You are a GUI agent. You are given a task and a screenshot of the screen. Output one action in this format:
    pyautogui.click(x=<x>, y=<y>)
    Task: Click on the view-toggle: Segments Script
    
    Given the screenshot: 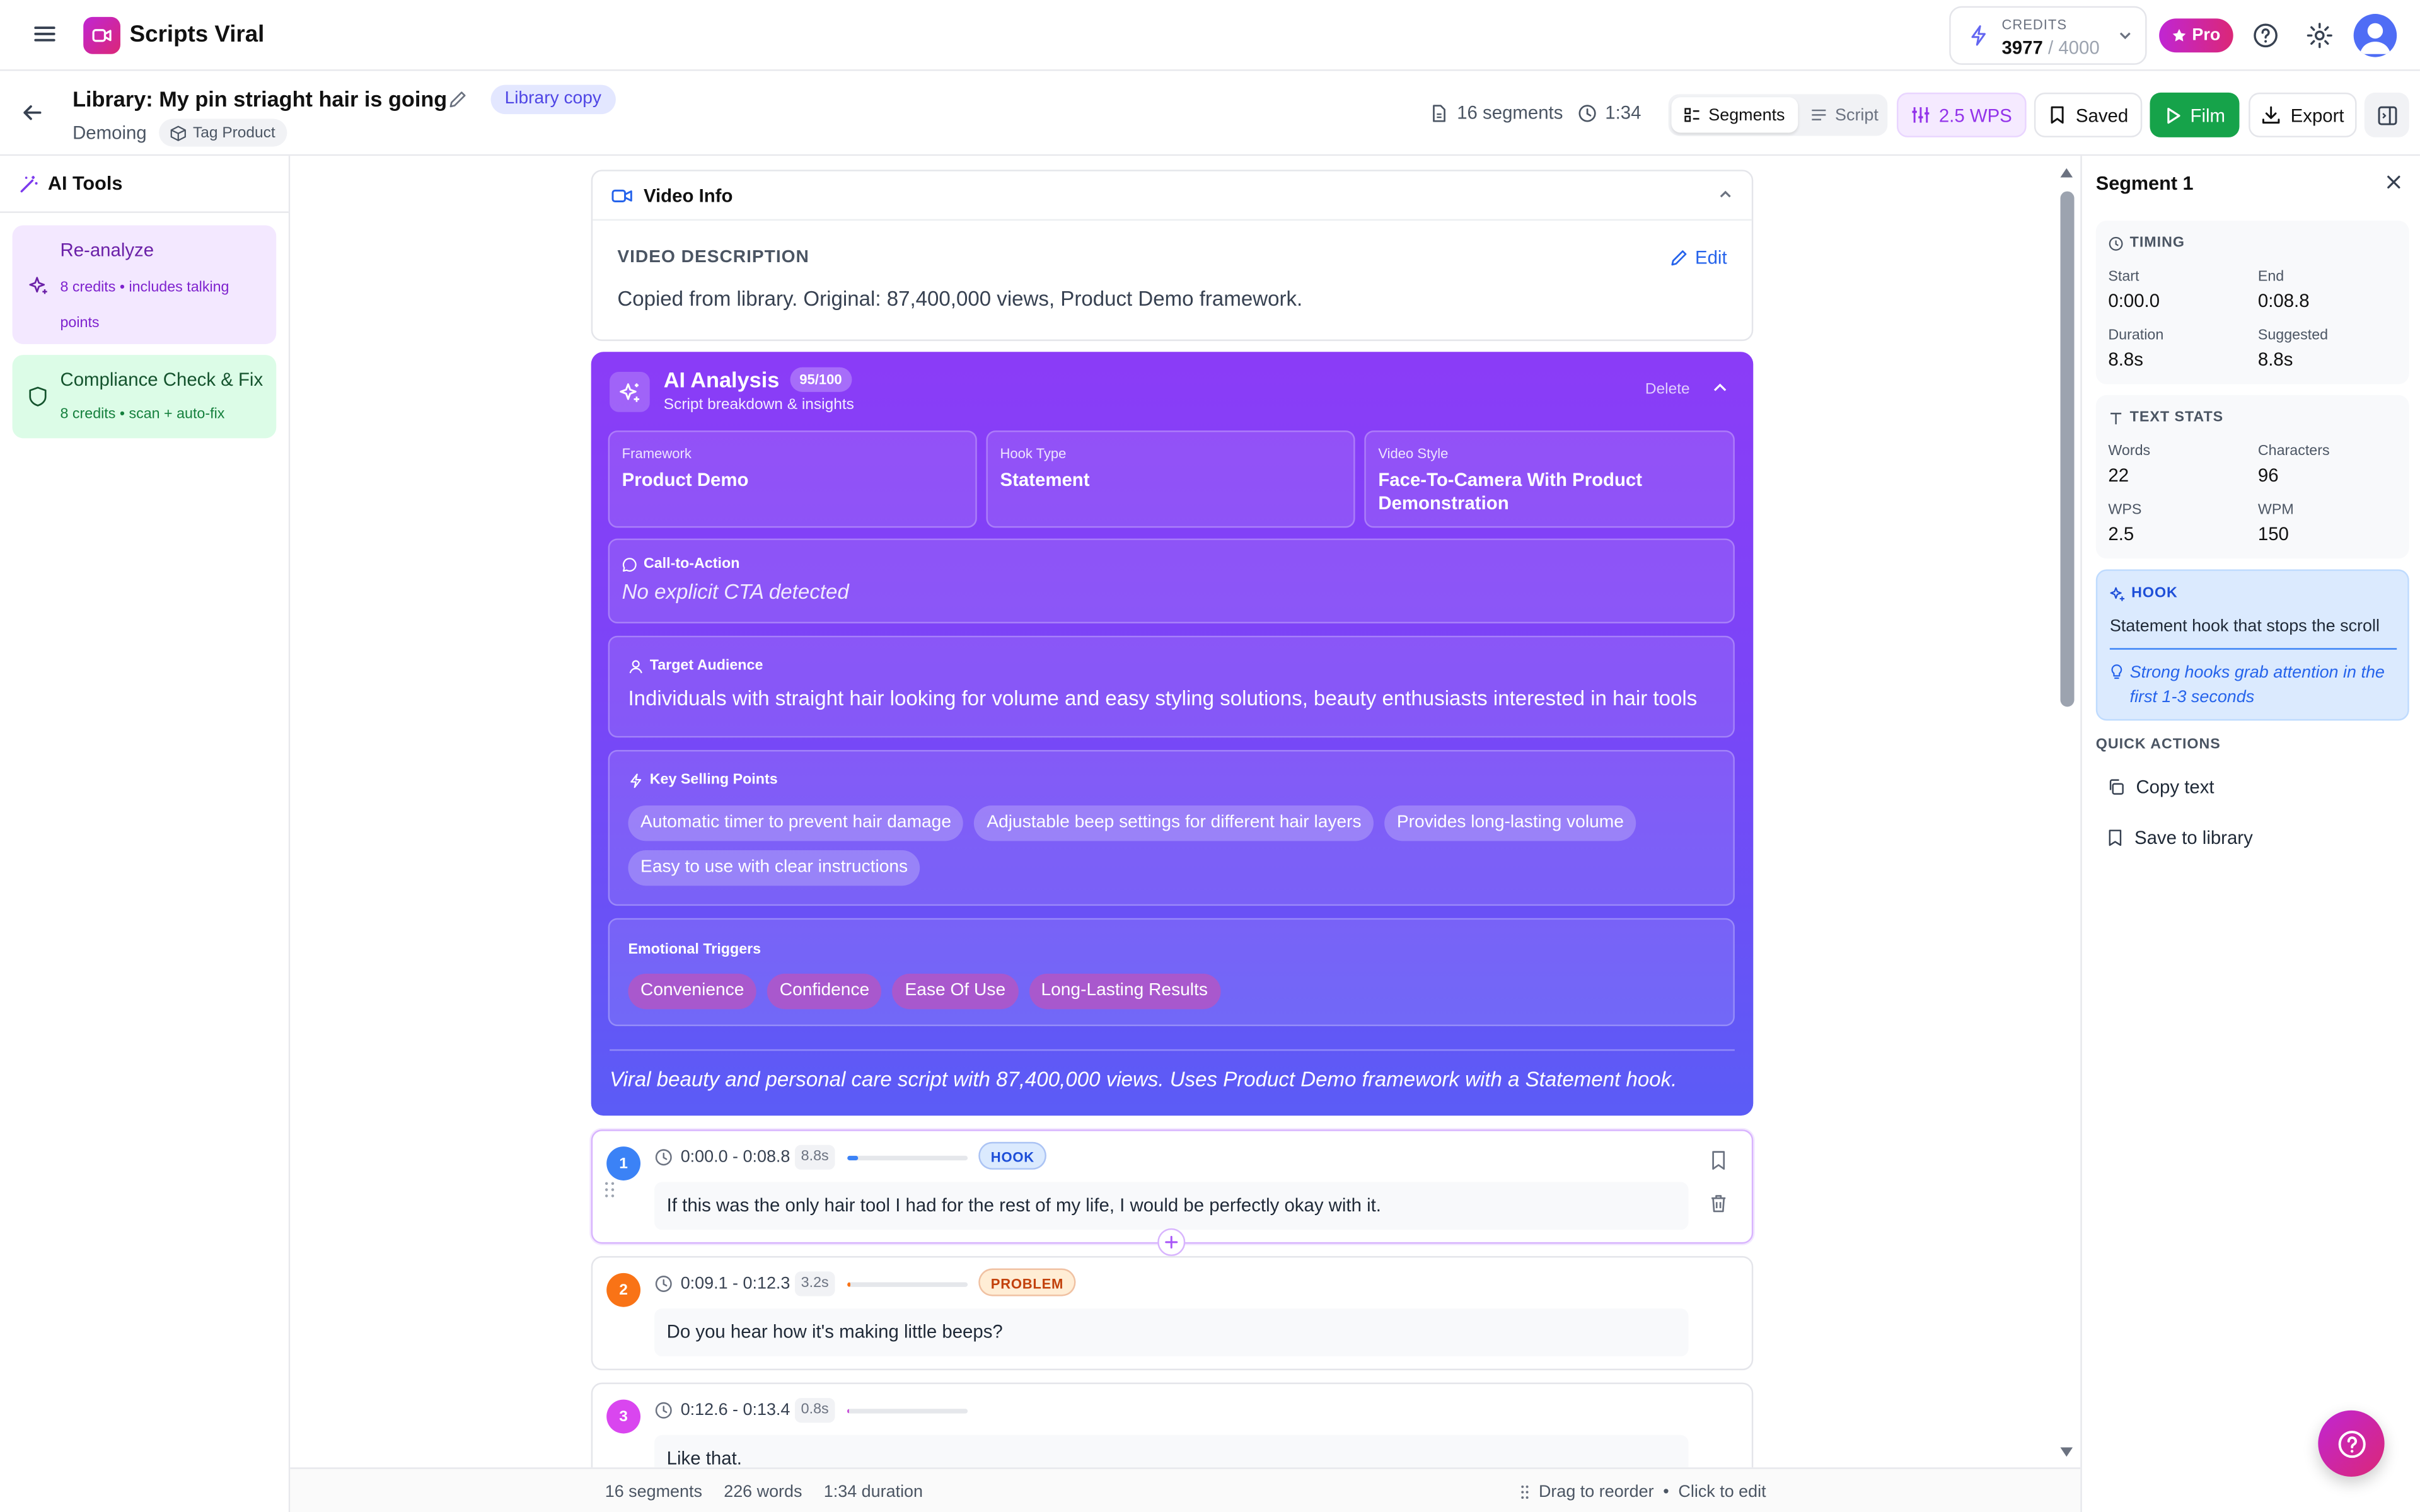 What is the action you would take?
    pyautogui.click(x=1779, y=115)
    